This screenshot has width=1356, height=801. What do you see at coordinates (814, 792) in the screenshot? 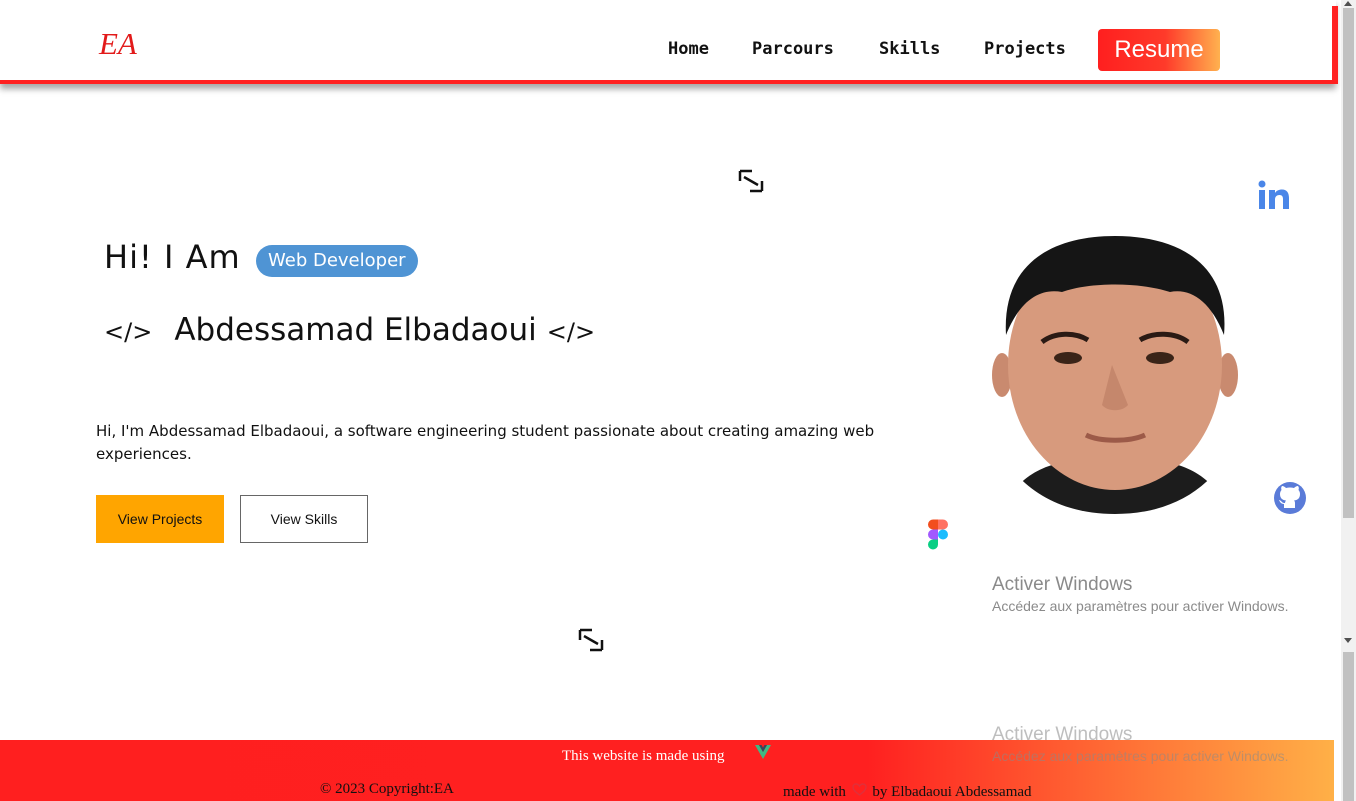
I see `footer-made-with: made with` at bounding box center [814, 792].